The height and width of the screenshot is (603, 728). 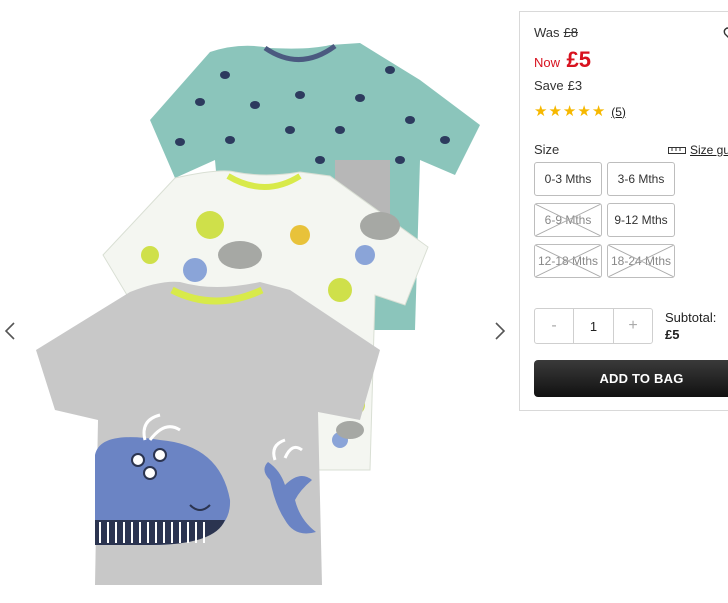 What do you see at coordinates (709, 150) in the screenshot?
I see `size-guide-label: Size gu` at bounding box center [709, 150].